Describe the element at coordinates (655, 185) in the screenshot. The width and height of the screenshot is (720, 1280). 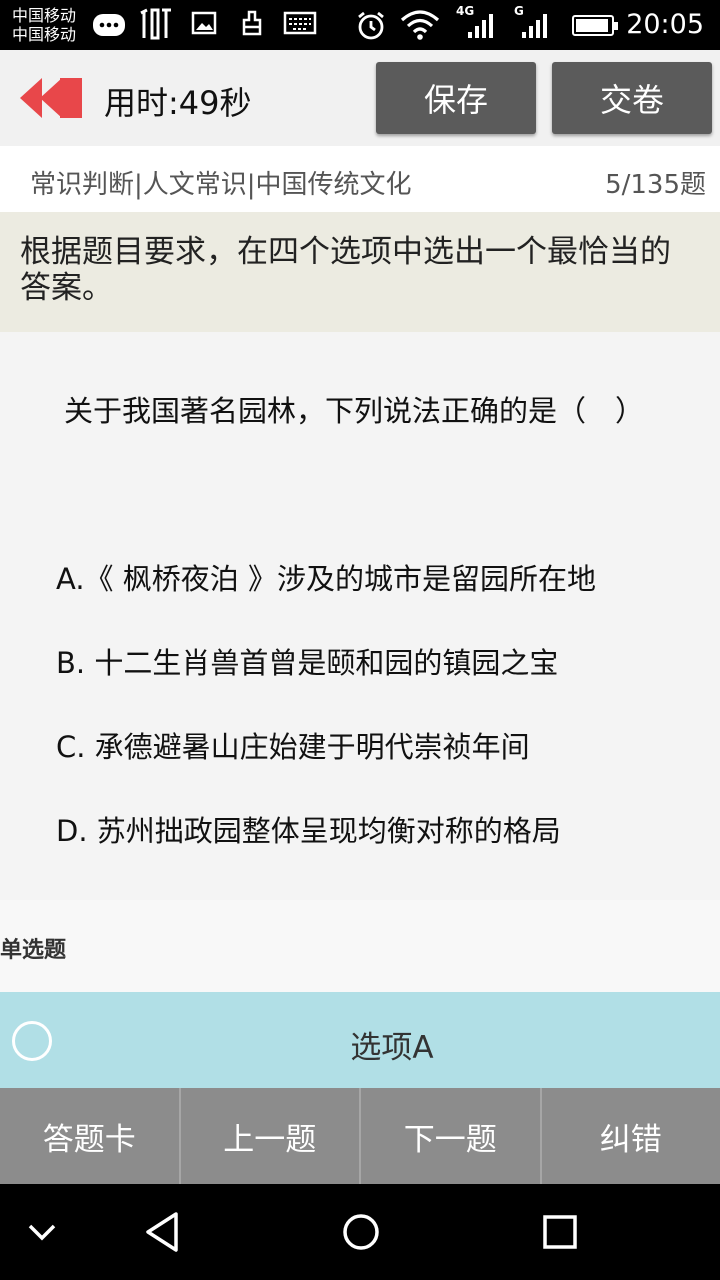
I see `question-counter: 5/135题` at that location.